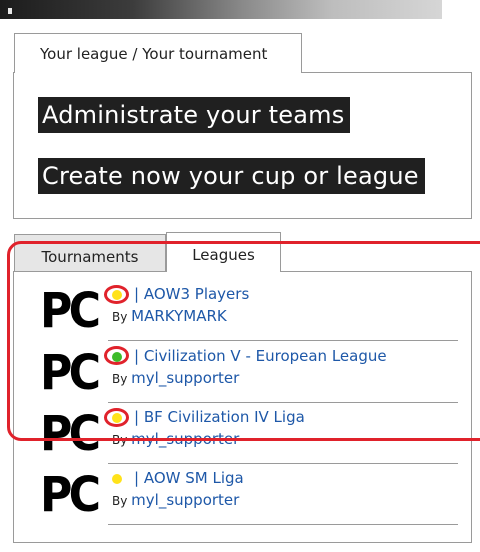 The height and width of the screenshot is (552, 480). I want to click on status-indicator-icon, so click(117, 479).